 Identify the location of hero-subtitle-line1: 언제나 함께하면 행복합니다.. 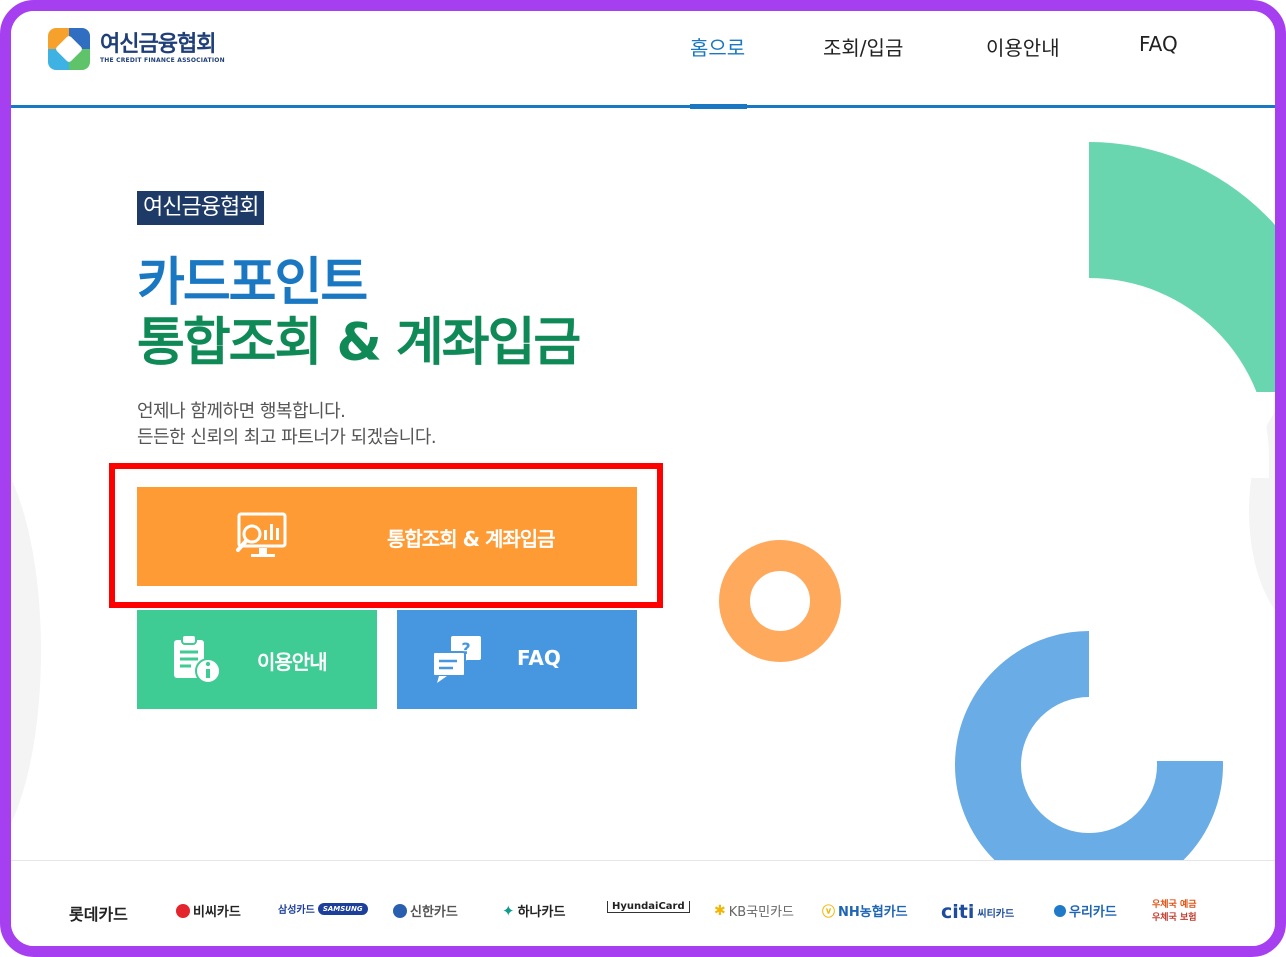
(241, 411).